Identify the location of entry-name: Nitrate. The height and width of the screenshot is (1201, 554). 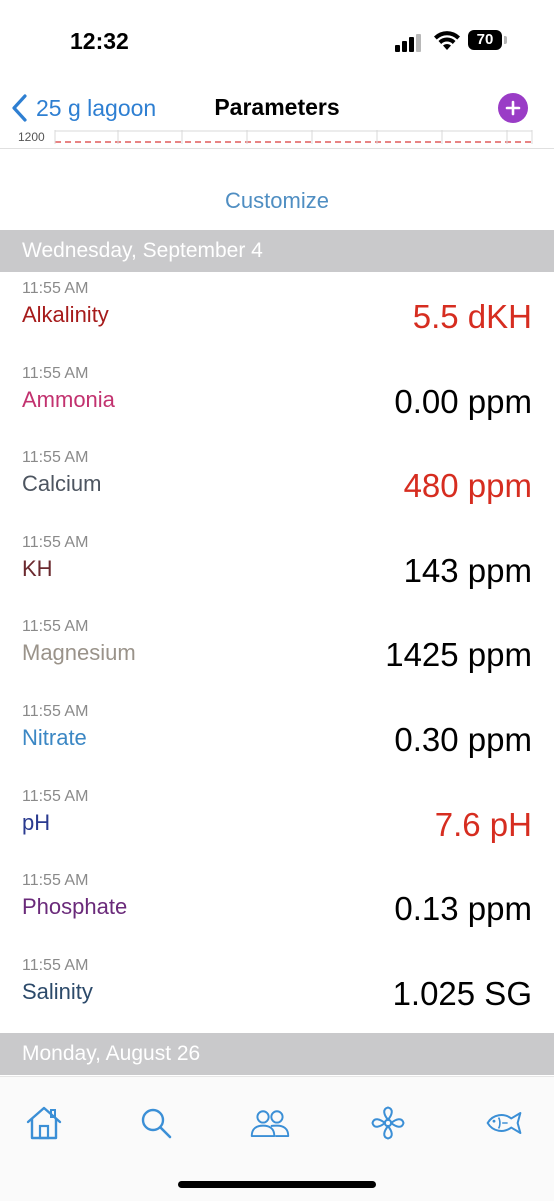
(54, 737).